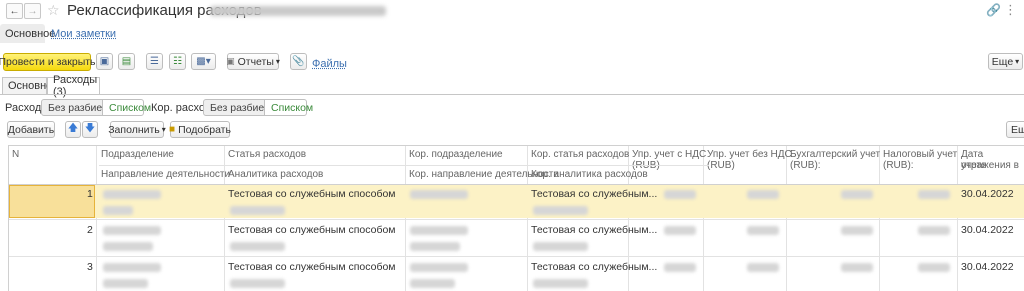 The image size is (1024, 291). Describe the element at coordinates (27, 33) in the screenshot. I see `tab-main: Основное` at that location.